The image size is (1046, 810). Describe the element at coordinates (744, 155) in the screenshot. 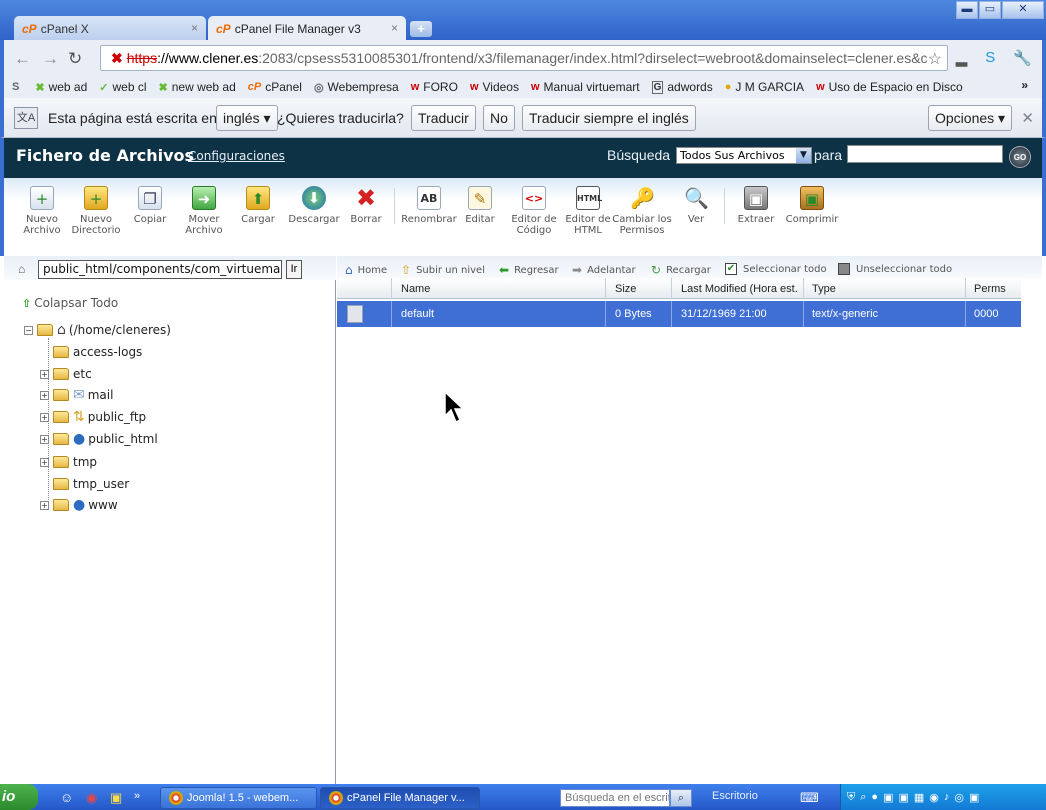

I see `search-scope-select: Todos Sus Archivos ▼` at that location.